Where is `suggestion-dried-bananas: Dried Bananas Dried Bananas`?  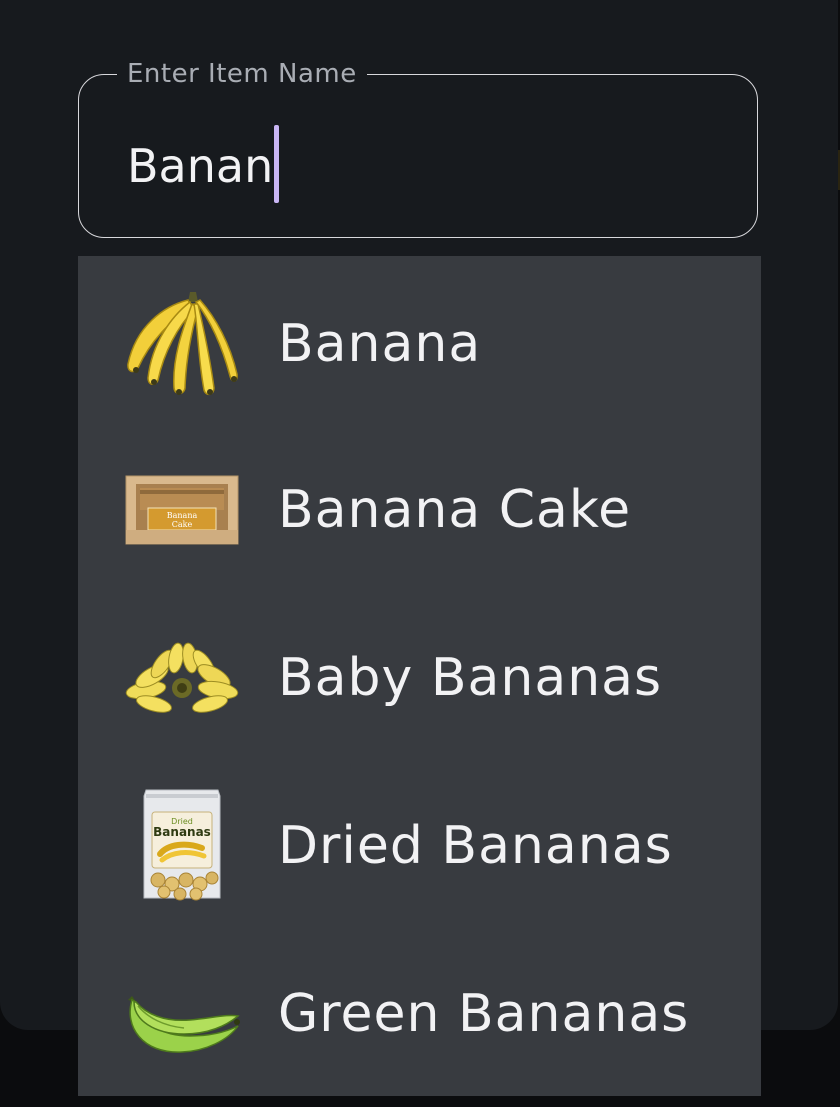
suggestion-dried-bananas: Dried Bananas Dried Bananas is located at coordinates (419, 846).